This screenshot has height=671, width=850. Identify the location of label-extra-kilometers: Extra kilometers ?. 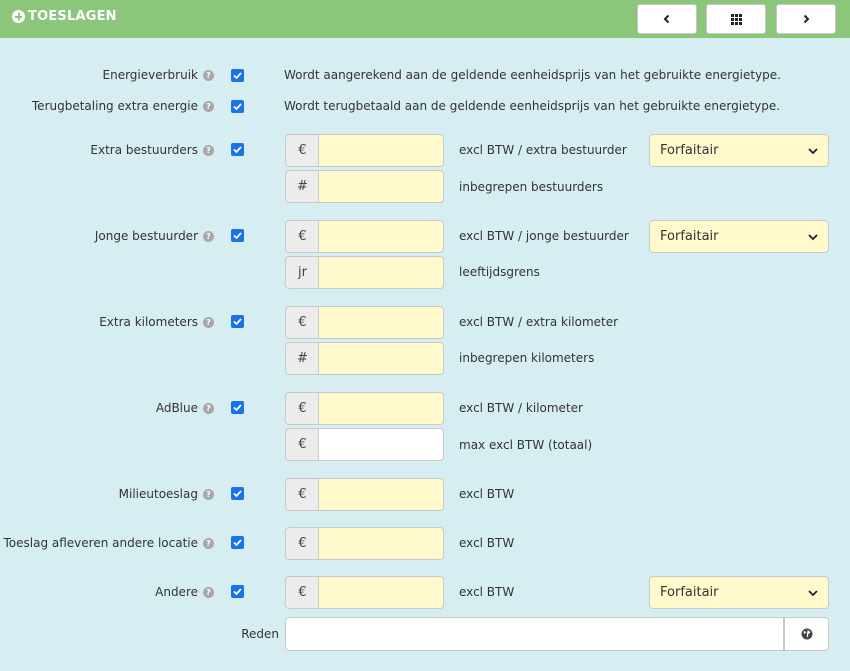
(156, 322).